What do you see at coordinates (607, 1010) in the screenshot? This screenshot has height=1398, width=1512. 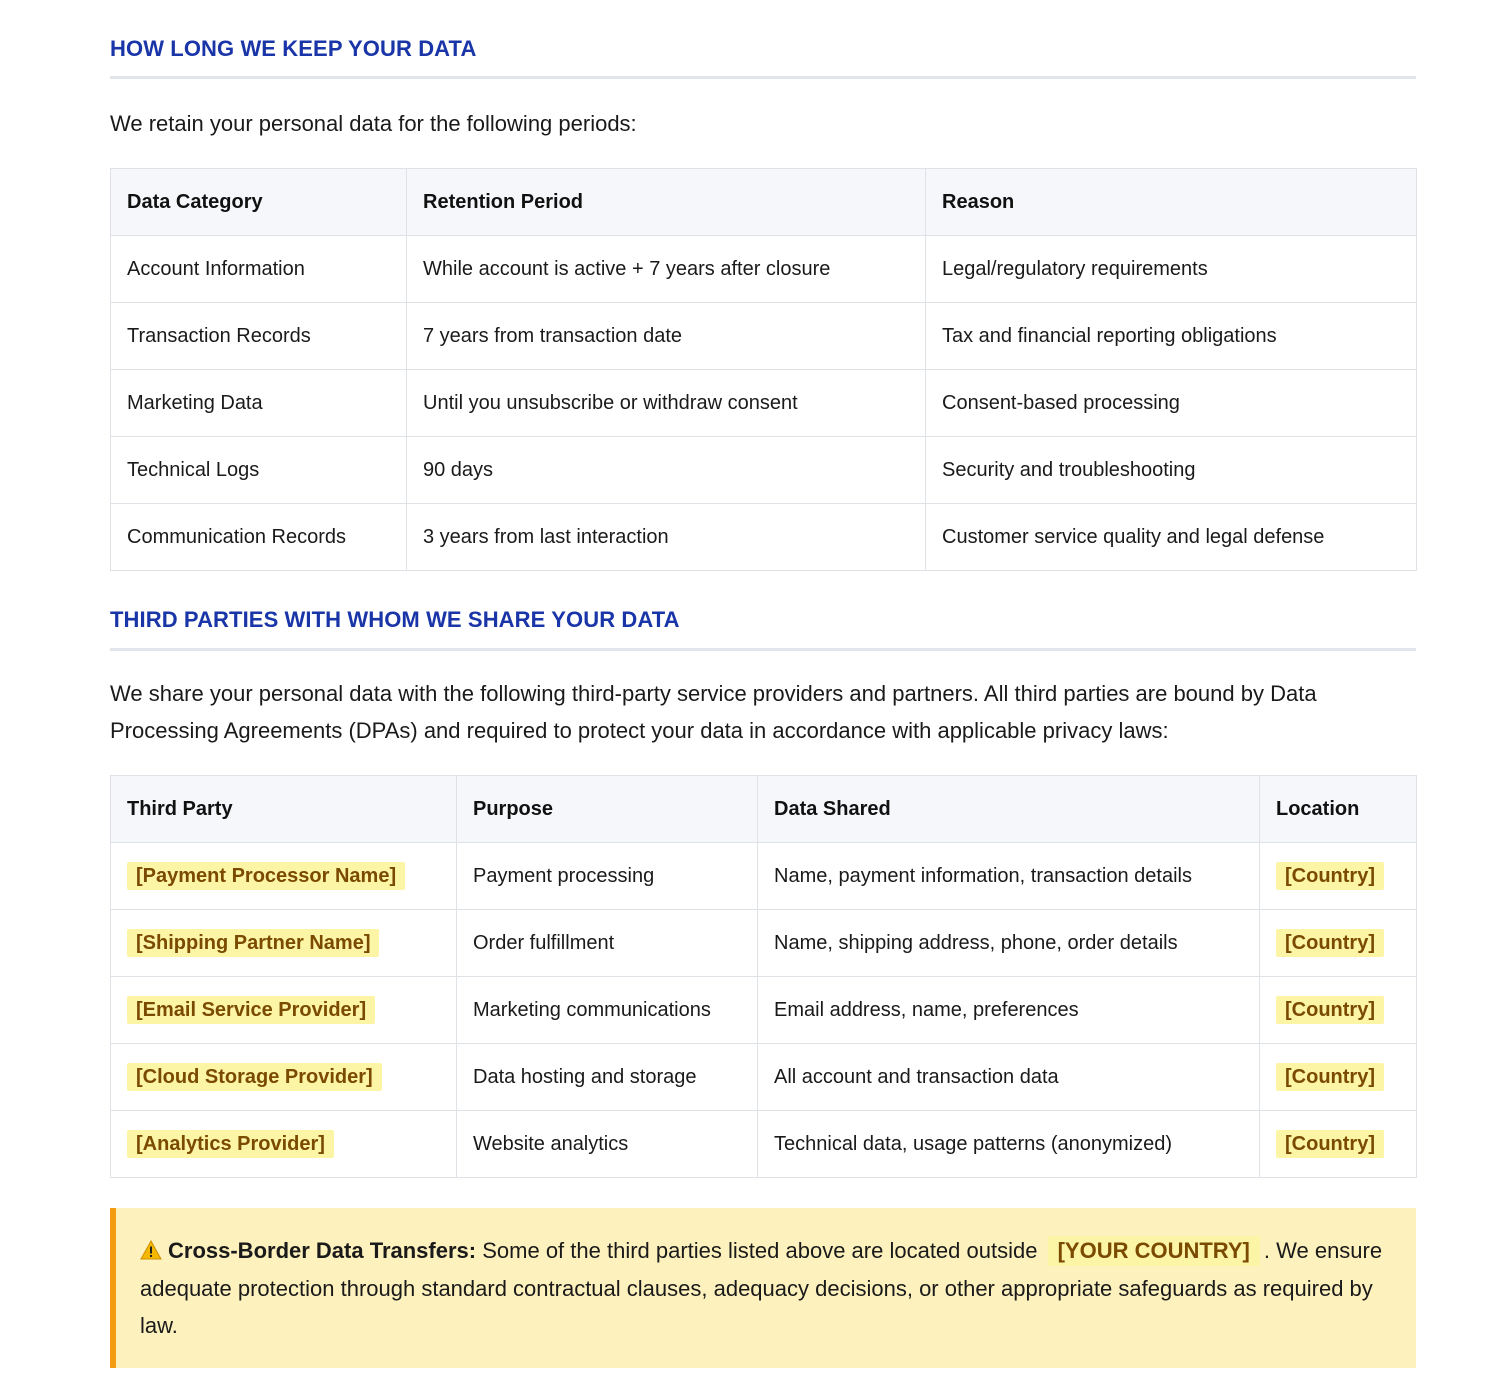 I see `purpose-cell: Marketing communications` at bounding box center [607, 1010].